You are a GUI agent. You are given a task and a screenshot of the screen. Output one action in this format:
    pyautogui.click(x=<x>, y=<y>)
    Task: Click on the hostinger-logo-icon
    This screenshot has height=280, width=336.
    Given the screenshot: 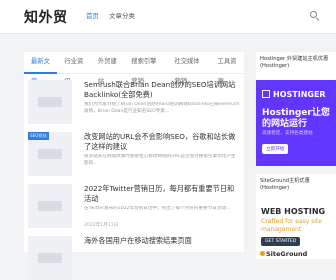 What is the action you would take?
    pyautogui.click(x=266, y=94)
    